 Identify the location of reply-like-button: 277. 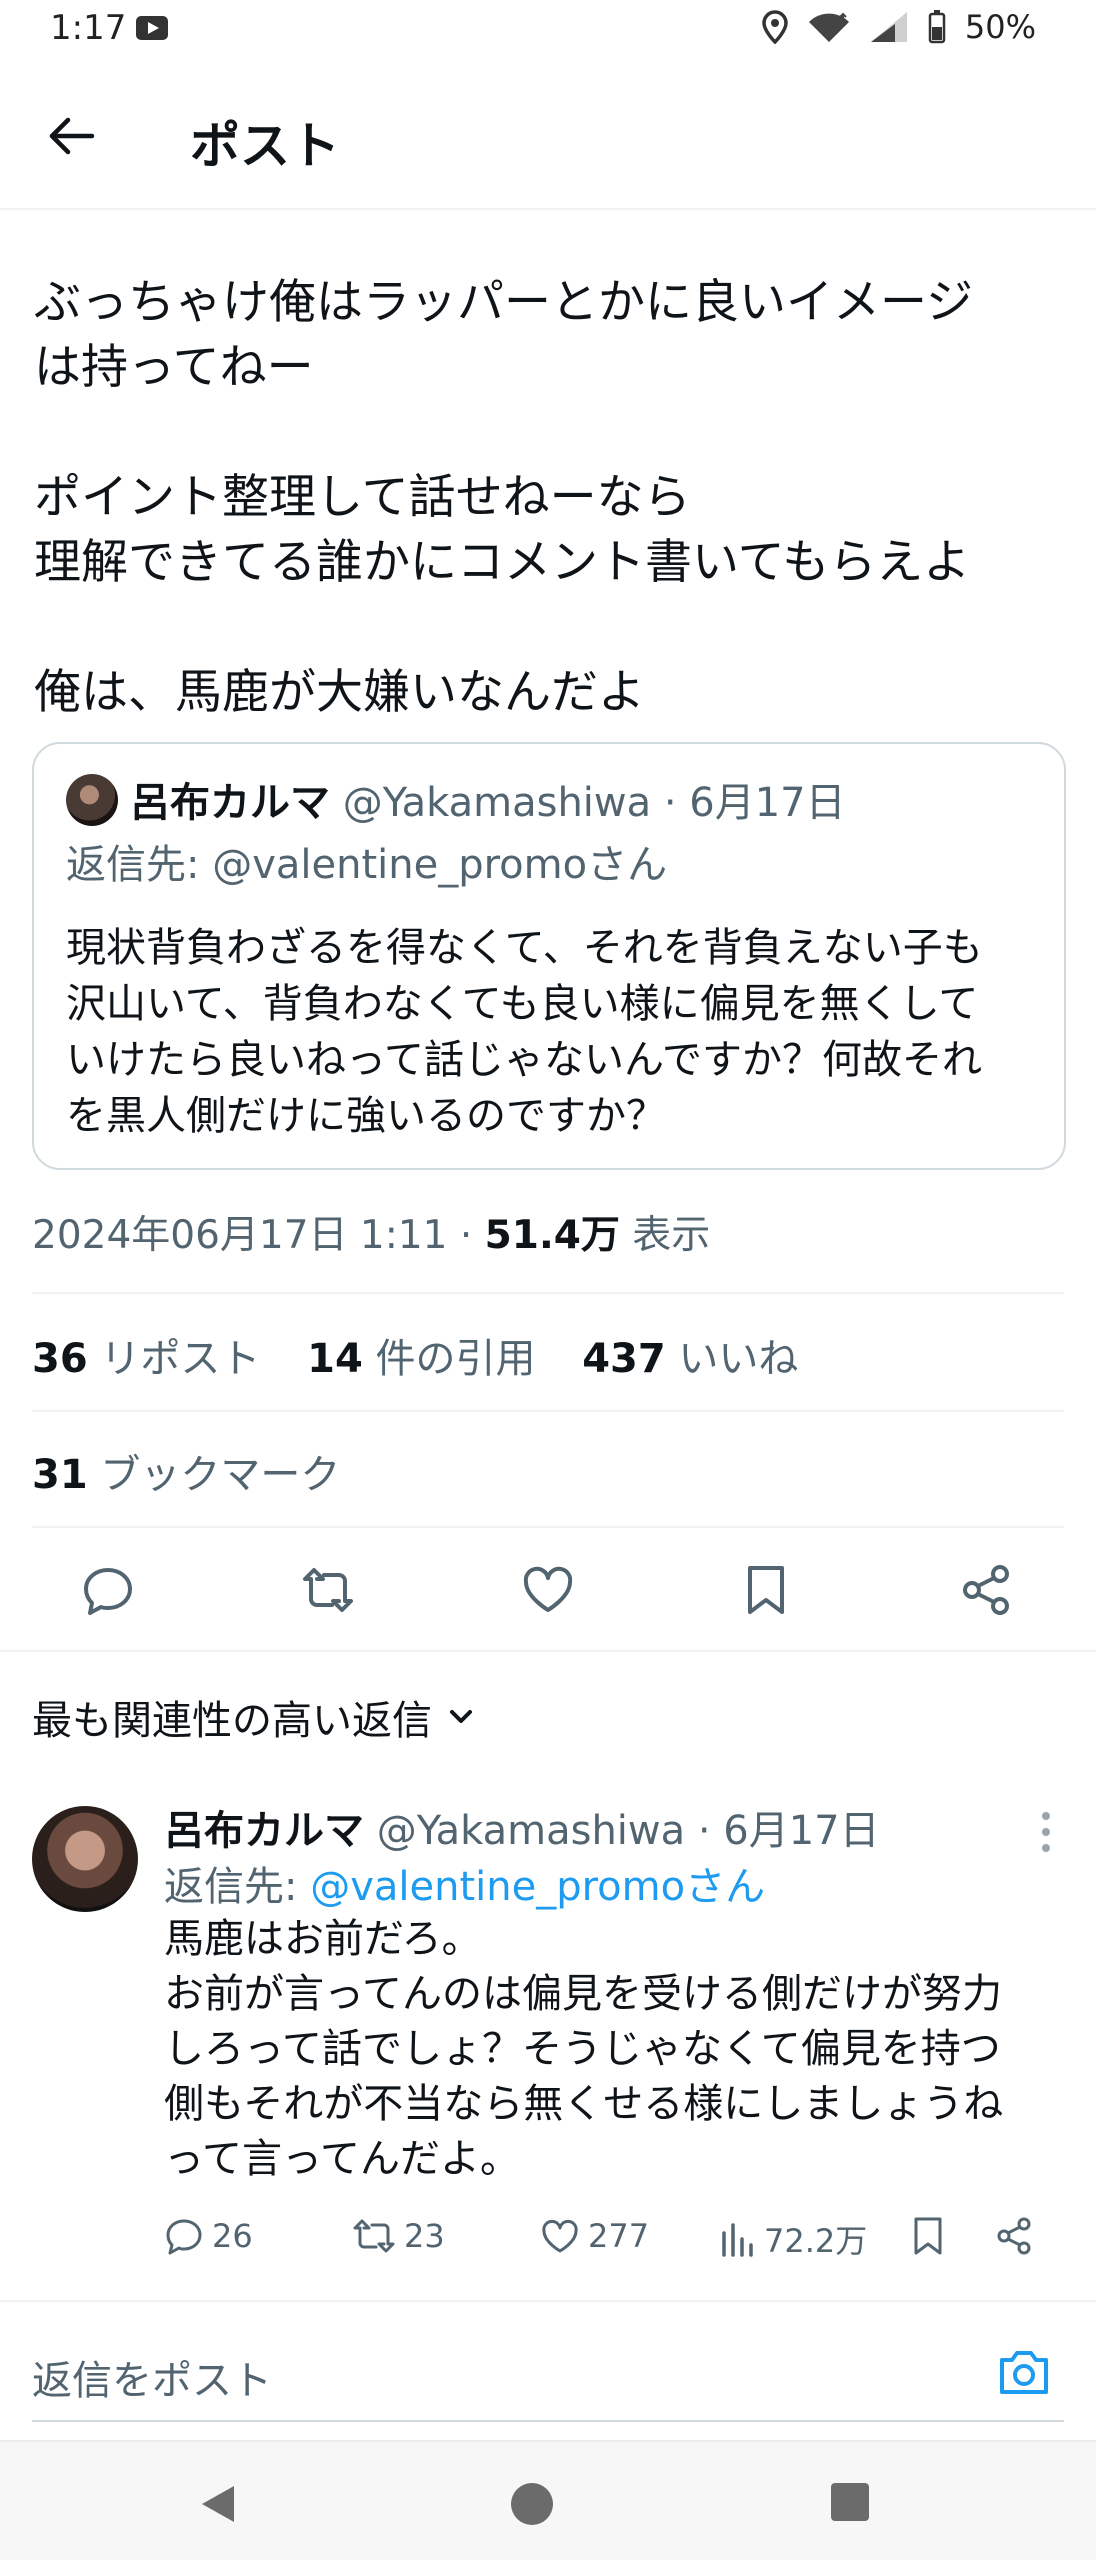
(594, 2236).